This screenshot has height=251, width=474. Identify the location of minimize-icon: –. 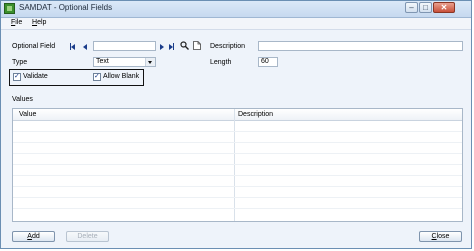
(411, 7).